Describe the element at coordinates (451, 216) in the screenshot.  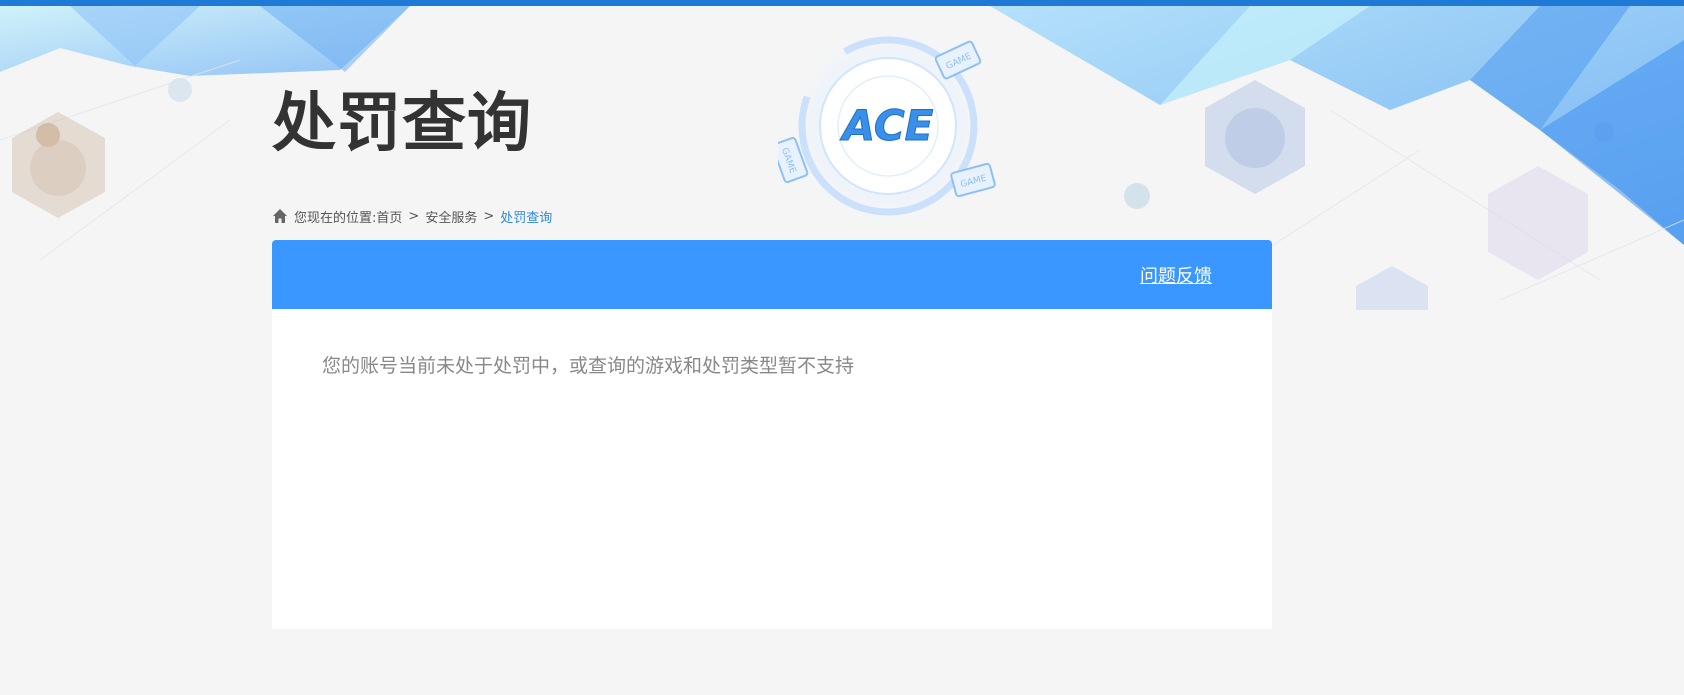
I see `breadcrumb-security-link: 安全服务` at that location.